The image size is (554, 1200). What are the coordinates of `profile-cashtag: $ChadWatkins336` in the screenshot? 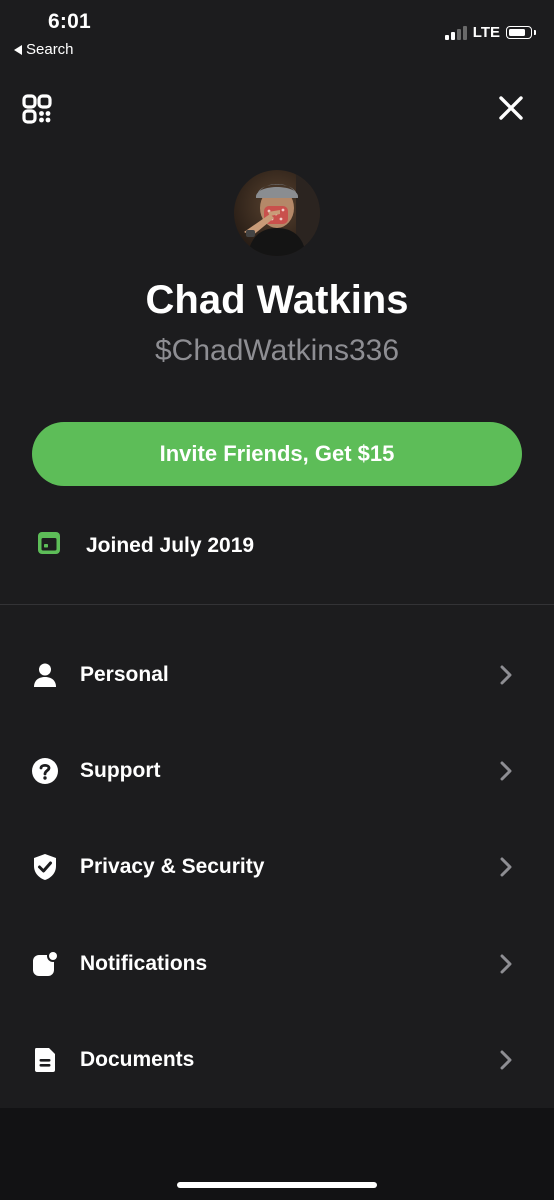 It's located at (277, 350).